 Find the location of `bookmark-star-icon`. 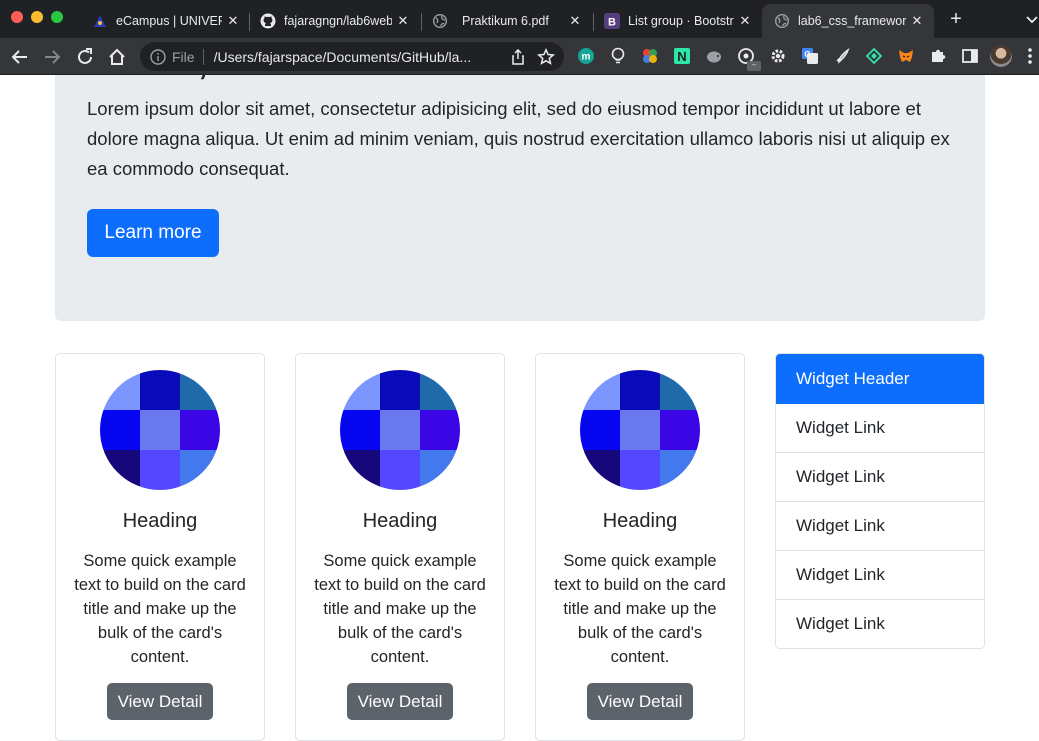

bookmark-star-icon is located at coordinates (546, 57).